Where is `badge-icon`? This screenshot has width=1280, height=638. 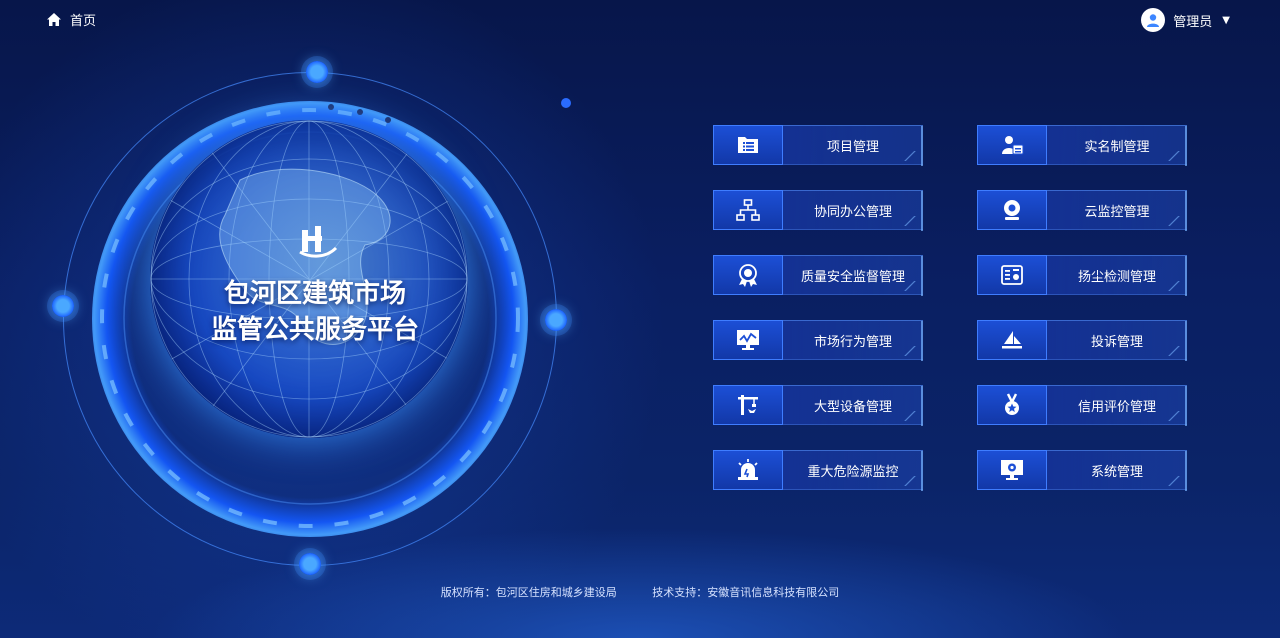 badge-icon is located at coordinates (748, 275).